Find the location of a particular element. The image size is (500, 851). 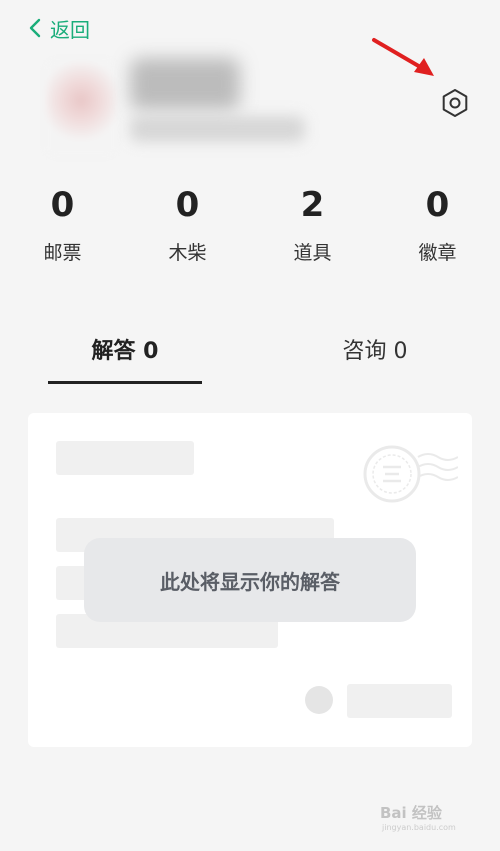

baidu-jingyan-watermark: Bai 经验 jingyan.baidu.com is located at coordinates (430, 817).